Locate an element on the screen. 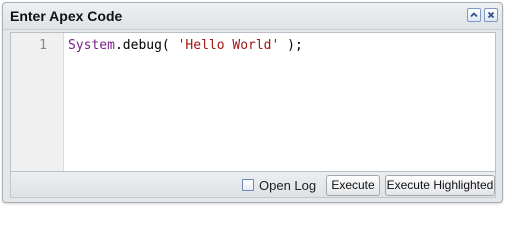 The height and width of the screenshot is (240, 507). close-icon is located at coordinates (491, 15).